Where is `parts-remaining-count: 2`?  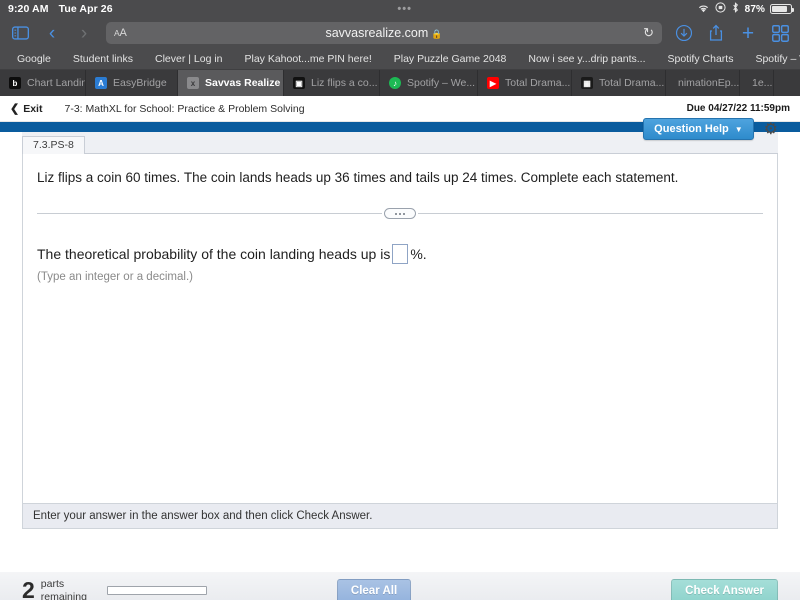
parts-remaining-count: 2 is located at coordinates (28, 588).